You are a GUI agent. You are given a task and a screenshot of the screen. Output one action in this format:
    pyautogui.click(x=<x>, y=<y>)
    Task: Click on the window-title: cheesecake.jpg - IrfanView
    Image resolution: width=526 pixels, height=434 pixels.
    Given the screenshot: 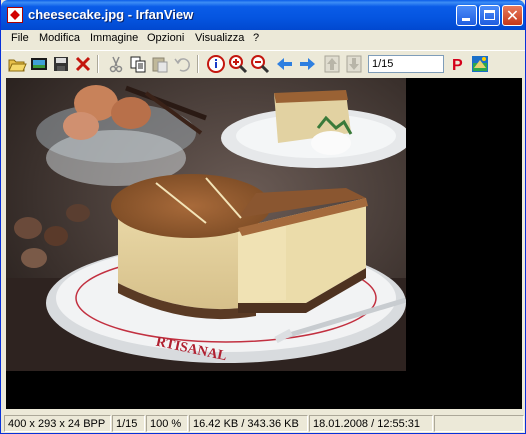 What is the action you would take?
    pyautogui.click(x=111, y=14)
    